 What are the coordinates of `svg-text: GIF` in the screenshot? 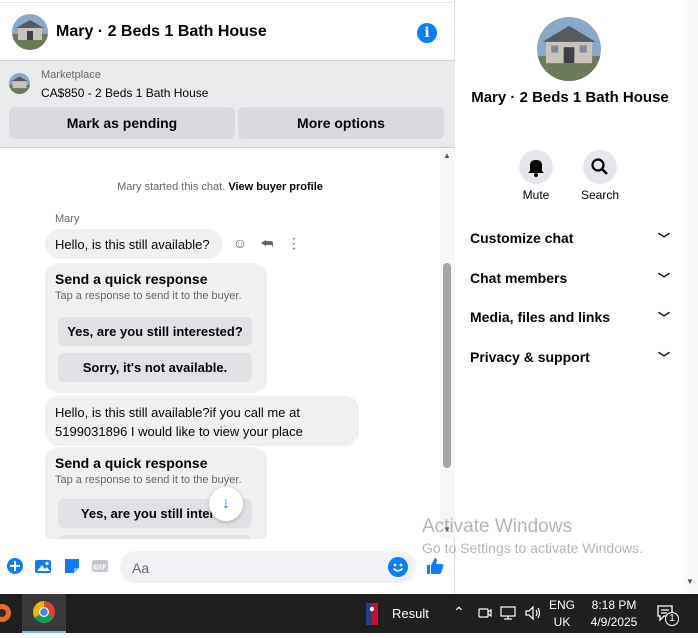 It's located at (99, 568).